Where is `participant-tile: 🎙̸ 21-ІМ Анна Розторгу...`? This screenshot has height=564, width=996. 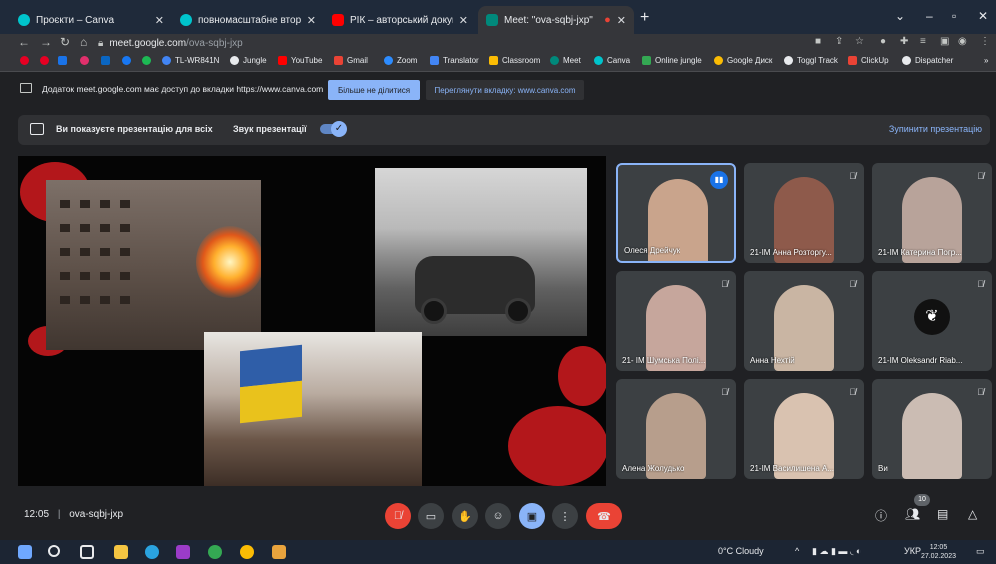
participant-tile: 🎙̸ 21-ІМ Анна Розторгу... is located at coordinates (804, 213).